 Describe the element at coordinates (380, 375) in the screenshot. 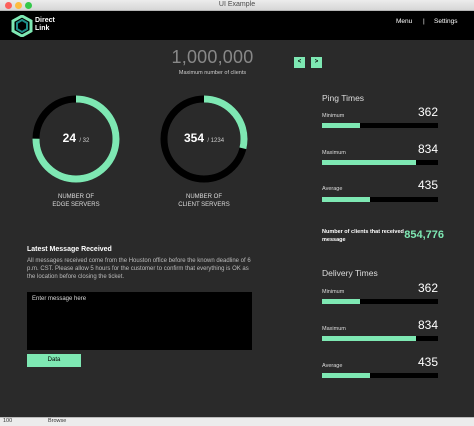

I see `delivery-average-bar` at that location.